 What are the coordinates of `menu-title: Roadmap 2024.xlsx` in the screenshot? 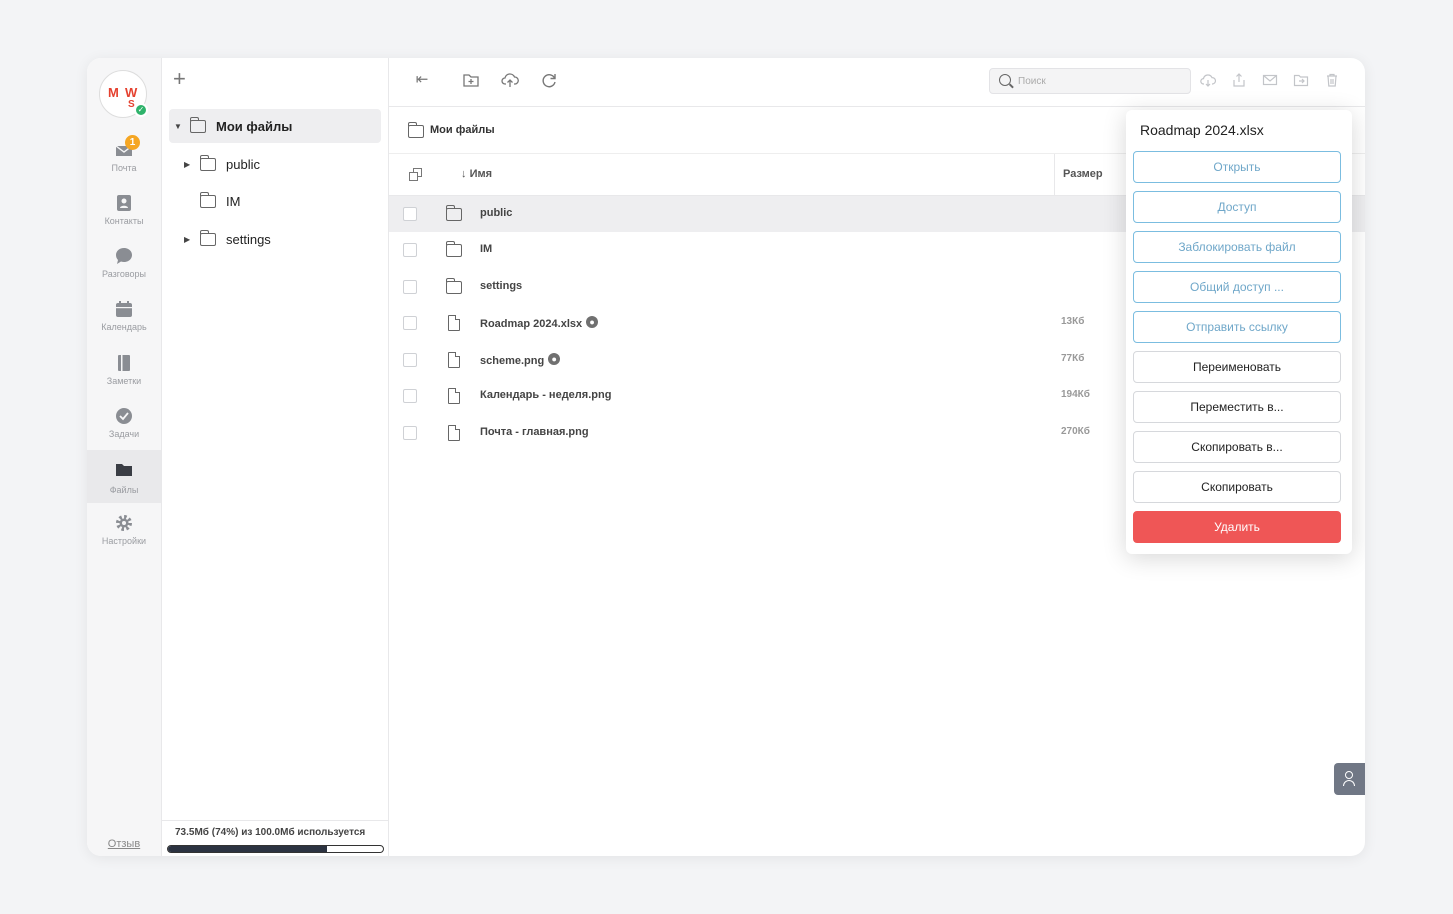 It's located at (1202, 130).